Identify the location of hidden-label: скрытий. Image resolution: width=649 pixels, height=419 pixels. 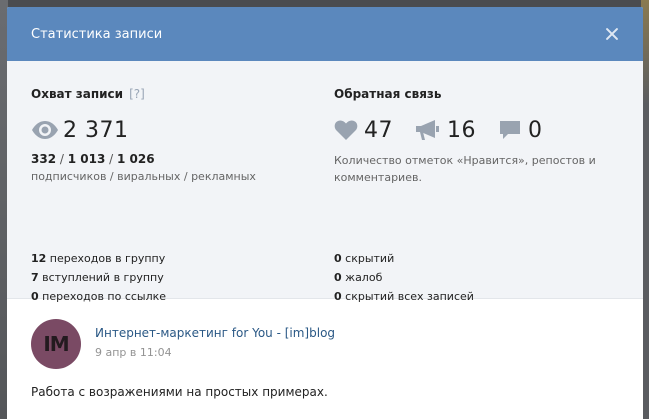
(368, 258).